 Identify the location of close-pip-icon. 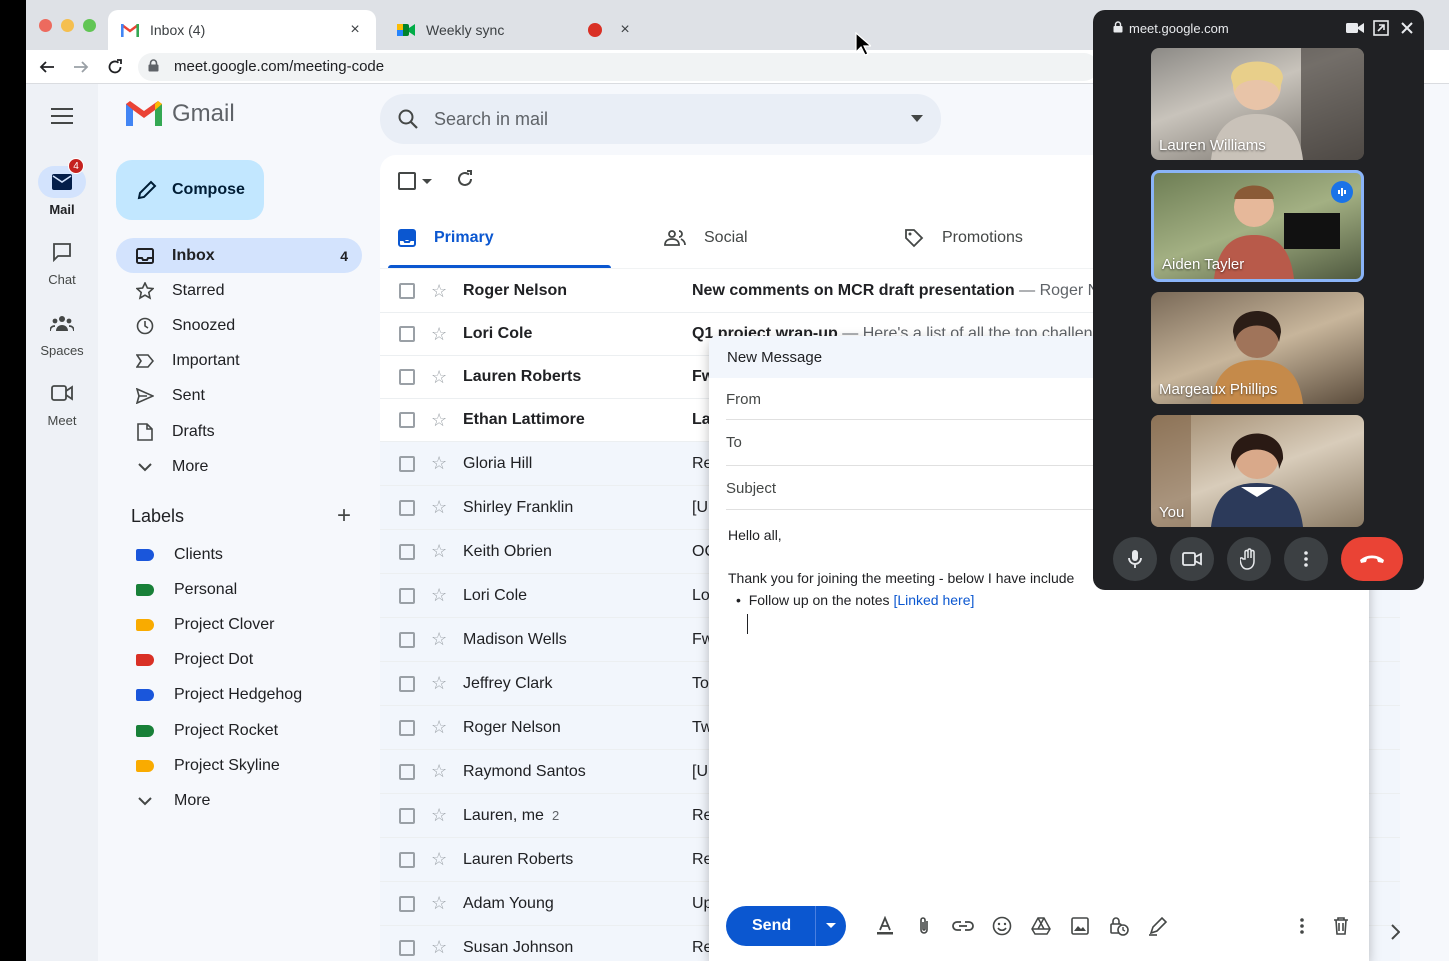
(1407, 28).